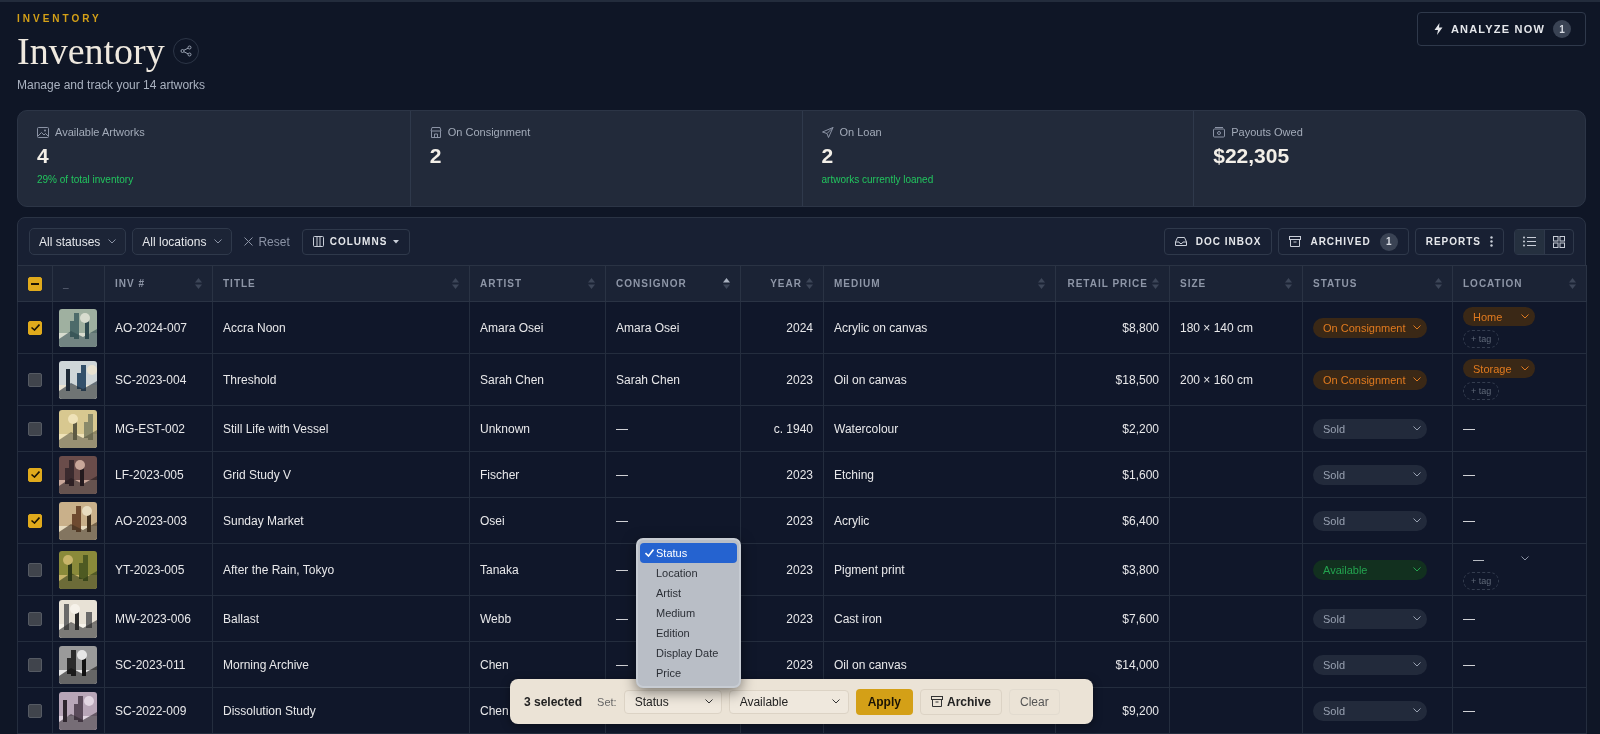 The image size is (1600, 734). I want to click on menu-item: Display Date, so click(688, 653).